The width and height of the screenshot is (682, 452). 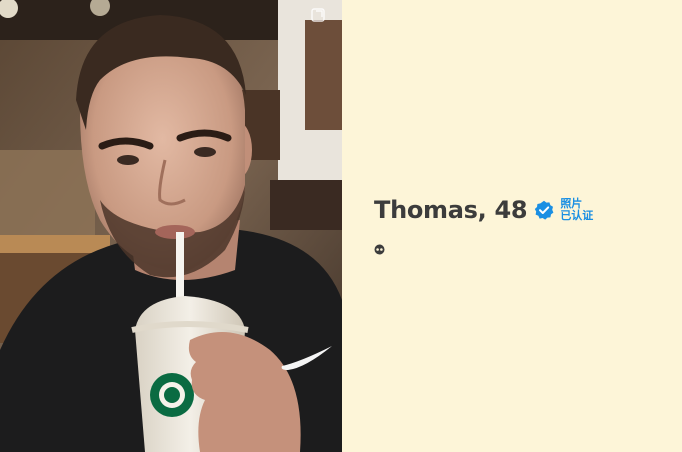 I want to click on name-row: Thomas, 48 照片 已认证, so click(x=483, y=210).